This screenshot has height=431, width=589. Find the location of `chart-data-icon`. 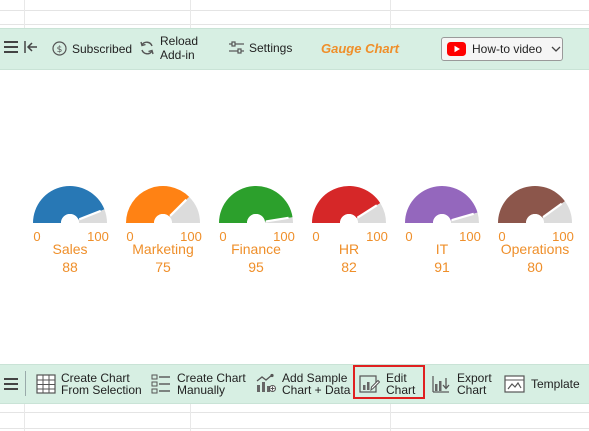

chart-data-icon is located at coordinates (265, 383).